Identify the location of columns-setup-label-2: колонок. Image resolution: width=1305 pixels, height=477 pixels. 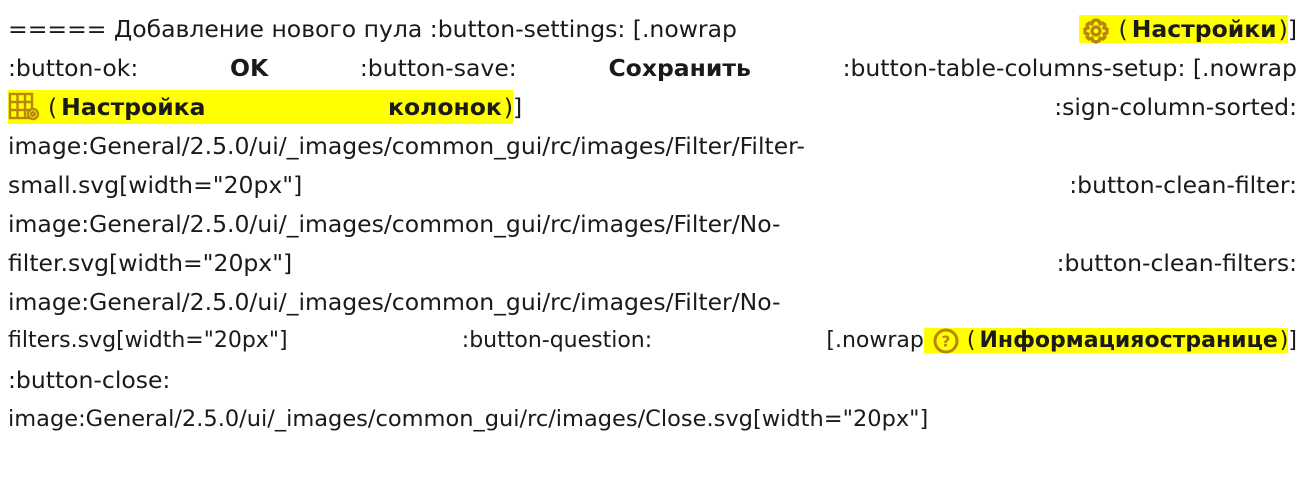
(445, 107).